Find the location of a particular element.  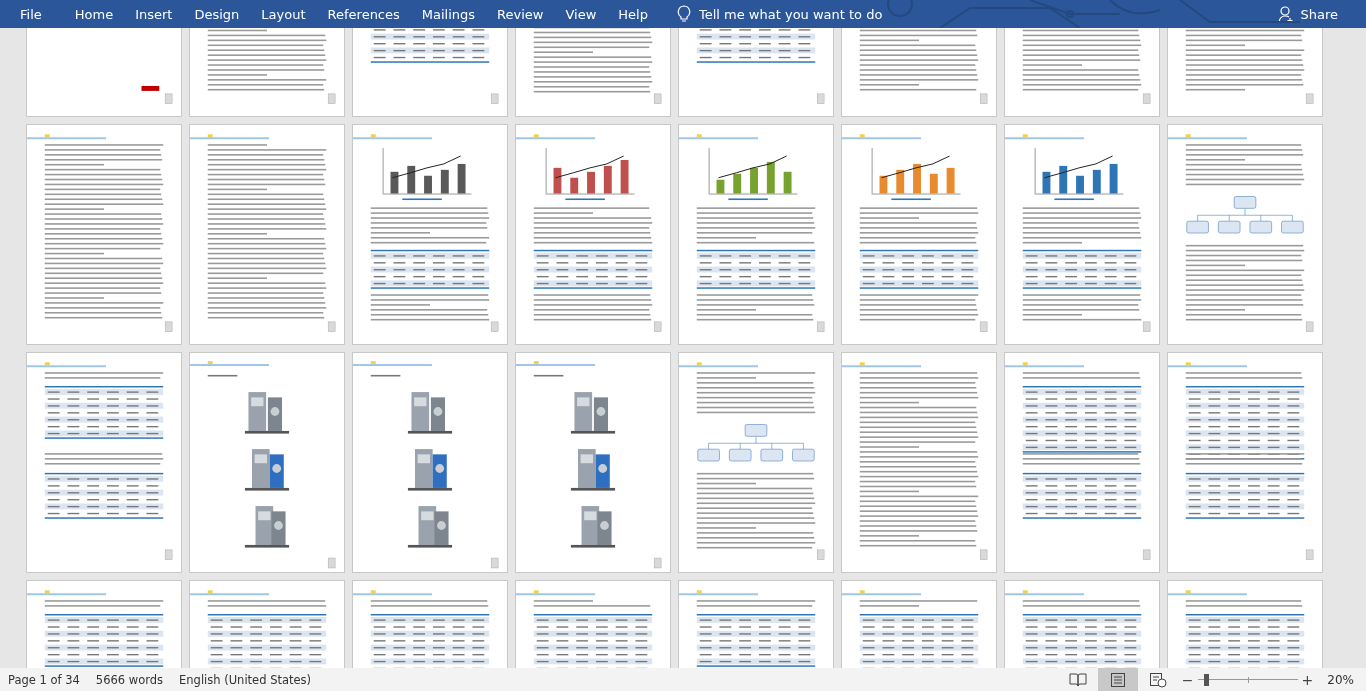

menu-tab: View is located at coordinates (581, 14).